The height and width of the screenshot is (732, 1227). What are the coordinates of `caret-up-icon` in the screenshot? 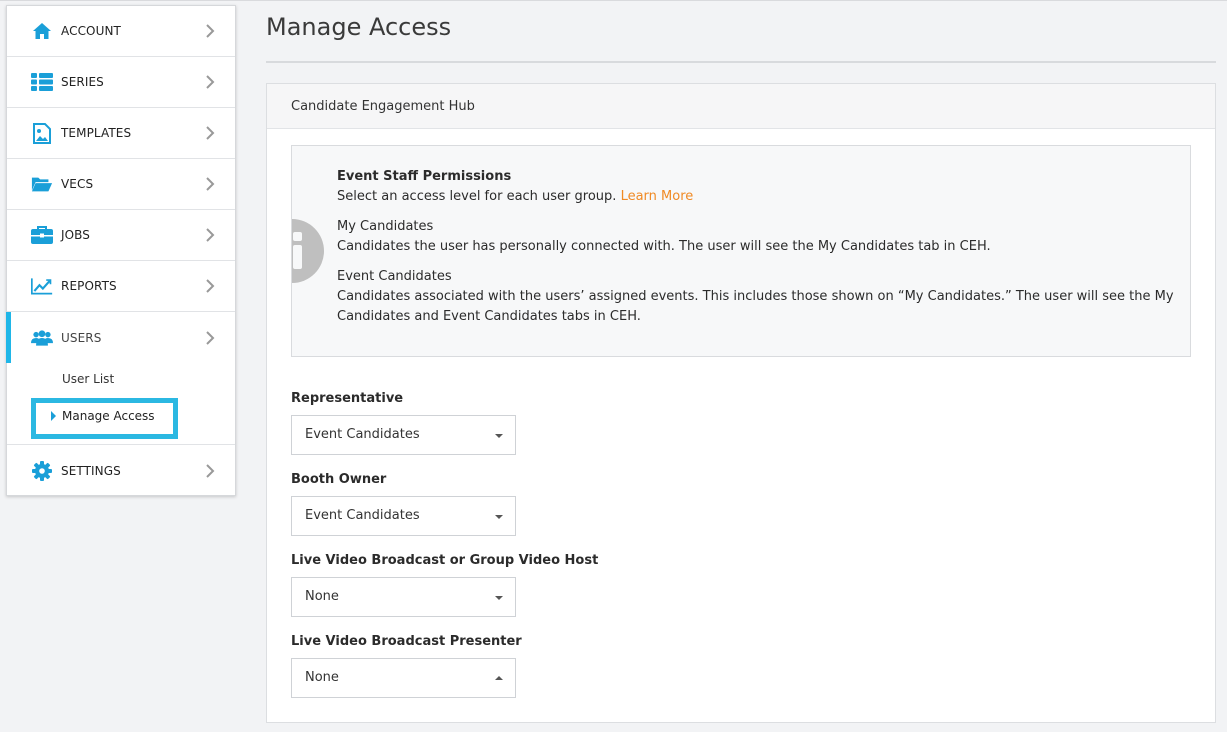 It's located at (499, 678).